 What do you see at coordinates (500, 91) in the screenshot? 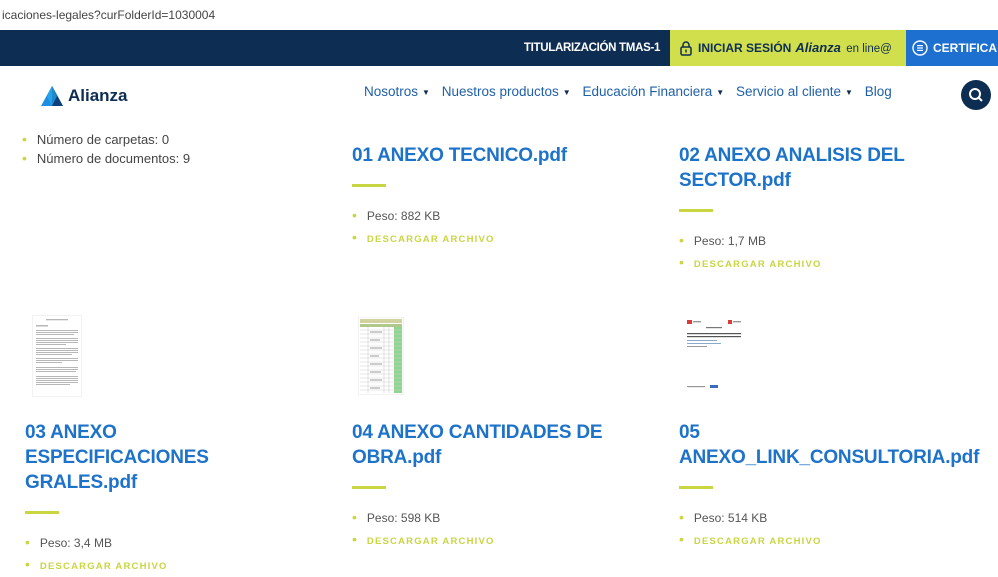
I see `nav-label: Nuestros productos` at bounding box center [500, 91].